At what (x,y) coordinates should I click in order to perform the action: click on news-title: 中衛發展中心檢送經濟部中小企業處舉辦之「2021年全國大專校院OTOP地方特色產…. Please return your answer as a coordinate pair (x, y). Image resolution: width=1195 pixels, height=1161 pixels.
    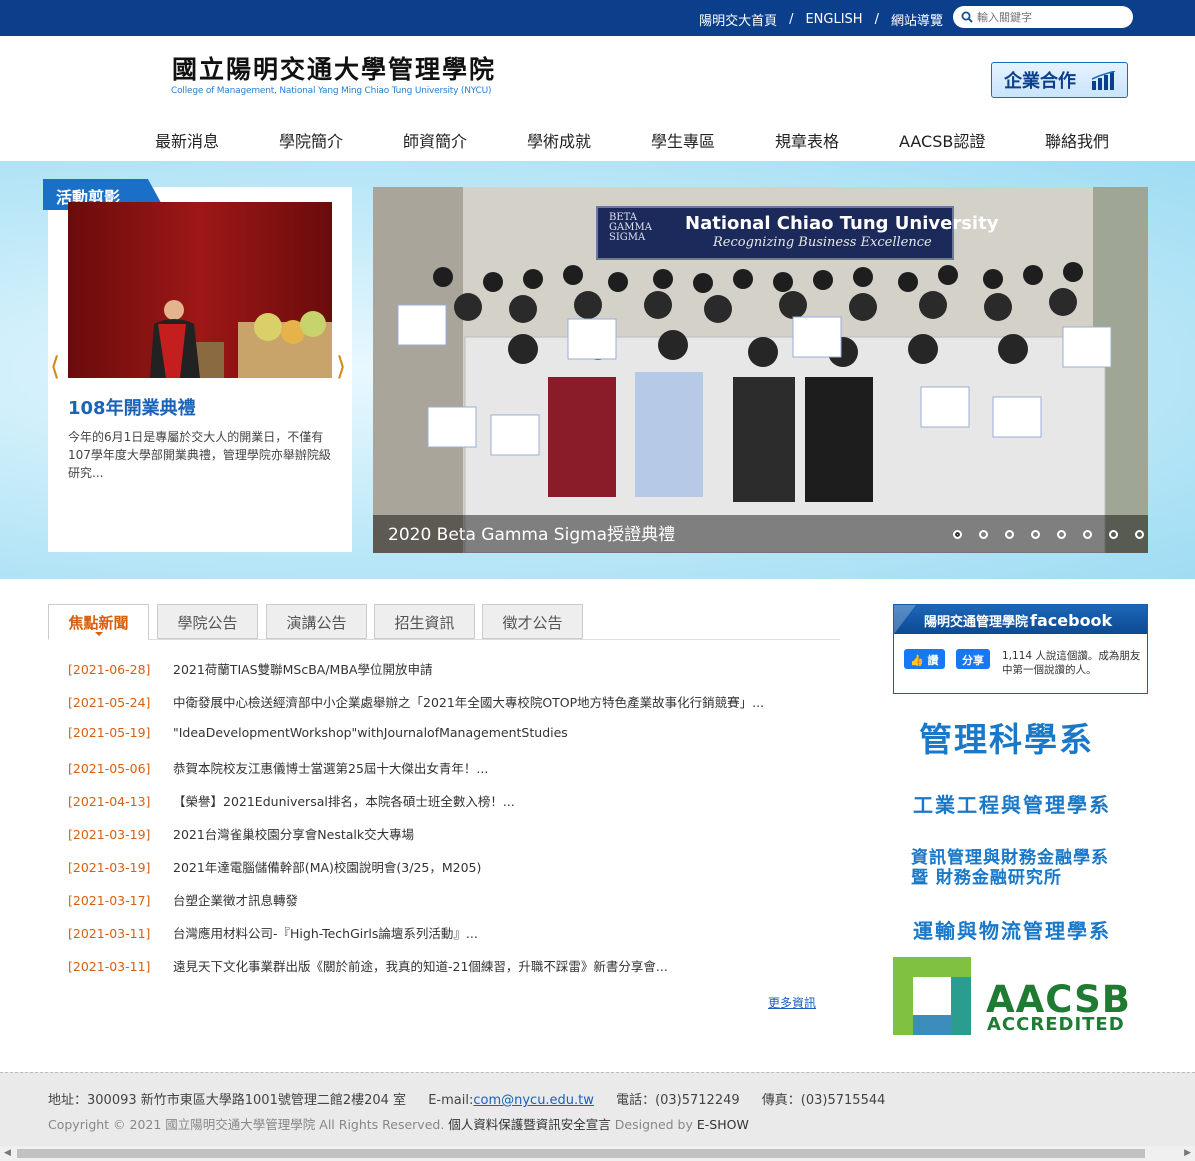
    Looking at the image, I should click on (469, 702).